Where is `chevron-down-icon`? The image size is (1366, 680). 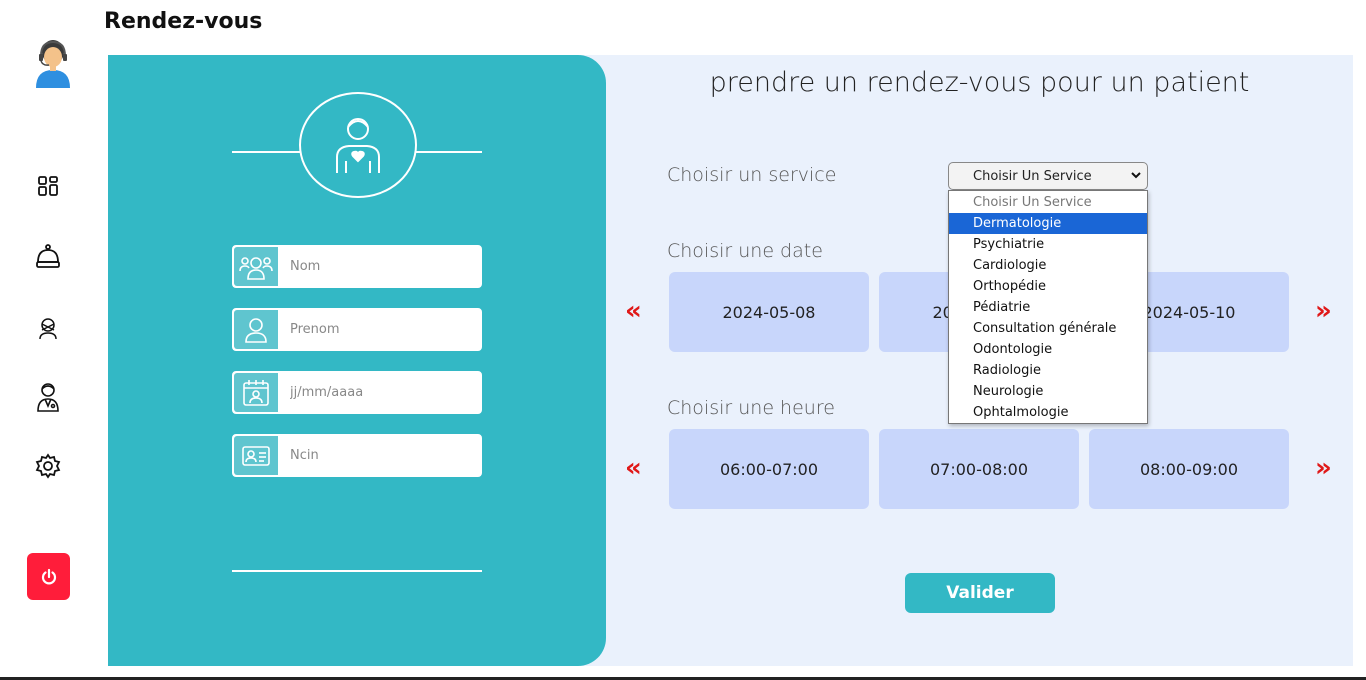 chevron-down-icon is located at coordinates (1136, 175).